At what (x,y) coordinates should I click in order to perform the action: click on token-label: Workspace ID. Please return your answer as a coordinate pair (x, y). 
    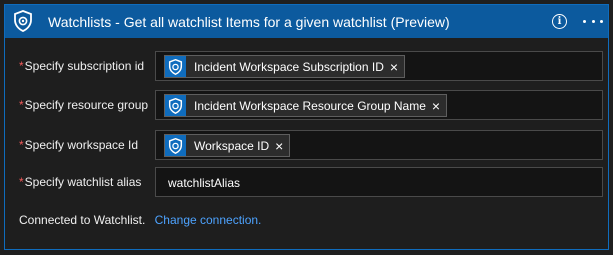
    Looking at the image, I should click on (232, 145).